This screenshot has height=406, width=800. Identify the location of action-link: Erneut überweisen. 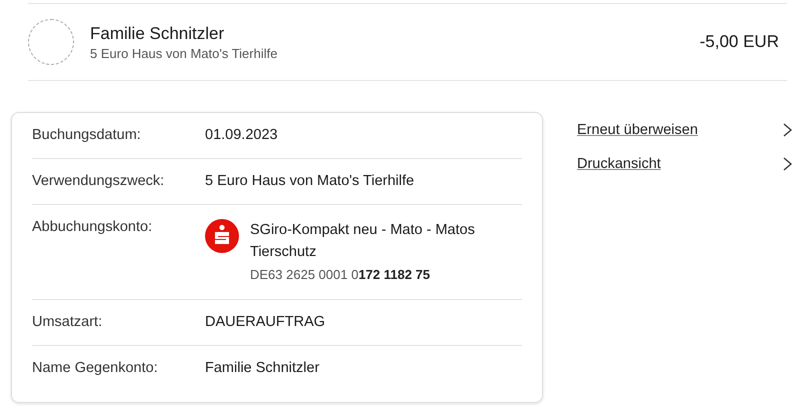
(637, 130).